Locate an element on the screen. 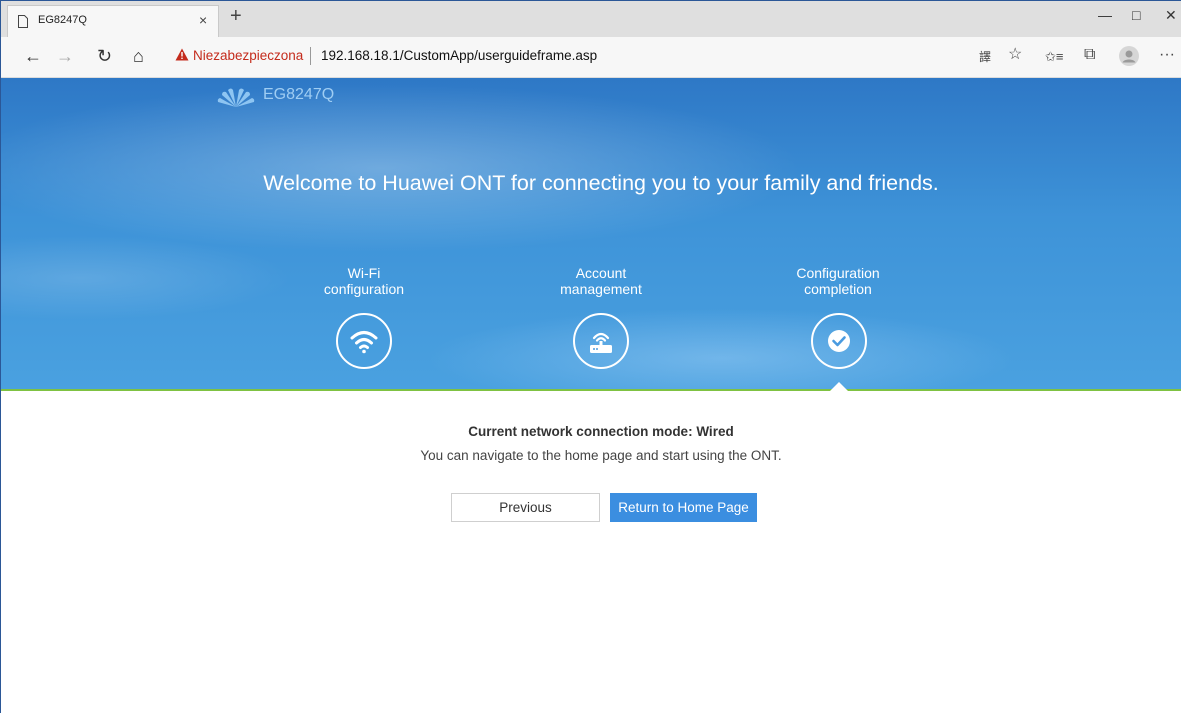 The width and height of the screenshot is (1181, 713). page-icon is located at coordinates (23, 21).